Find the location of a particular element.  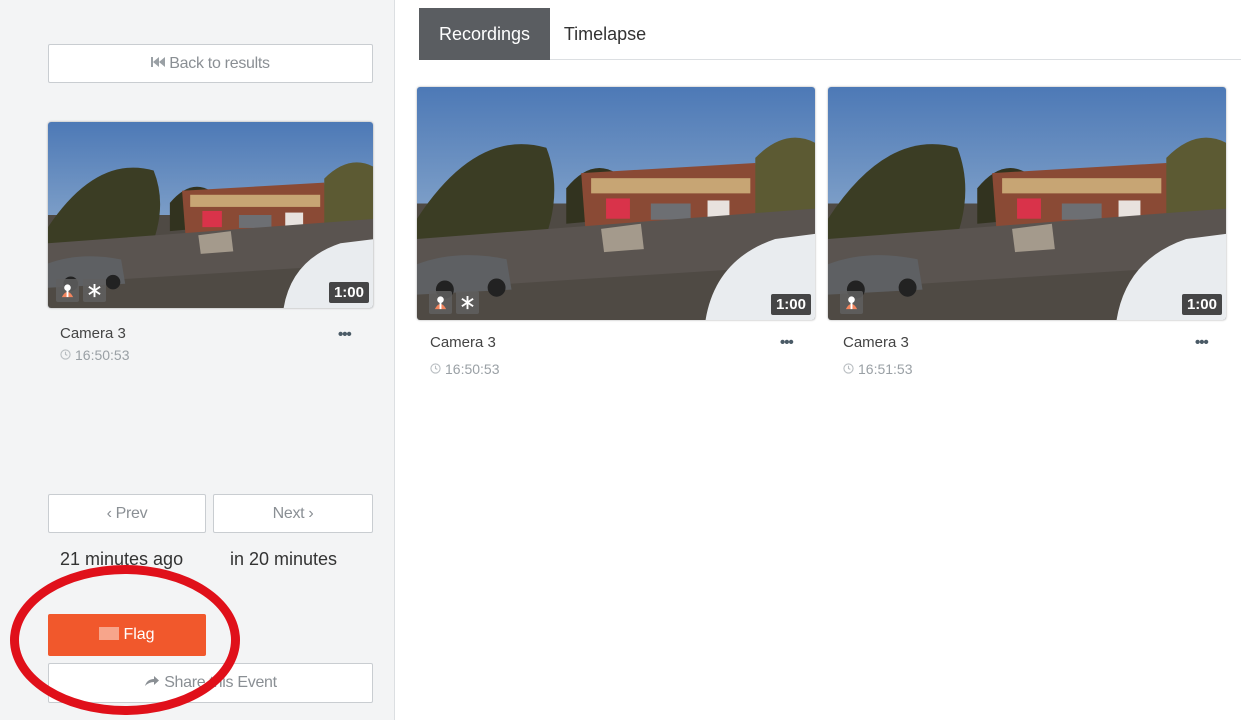

prev-relative-time: 21 minutes ago is located at coordinates (122, 559).